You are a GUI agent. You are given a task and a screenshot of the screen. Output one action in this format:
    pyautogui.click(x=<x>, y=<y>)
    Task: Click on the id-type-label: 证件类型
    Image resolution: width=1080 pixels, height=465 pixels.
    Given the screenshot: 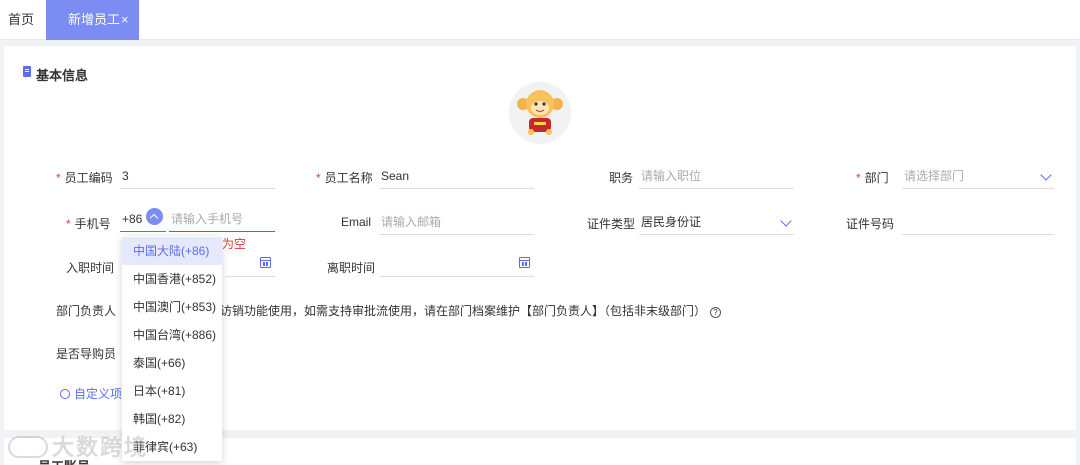 What is the action you would take?
    pyautogui.click(x=611, y=224)
    